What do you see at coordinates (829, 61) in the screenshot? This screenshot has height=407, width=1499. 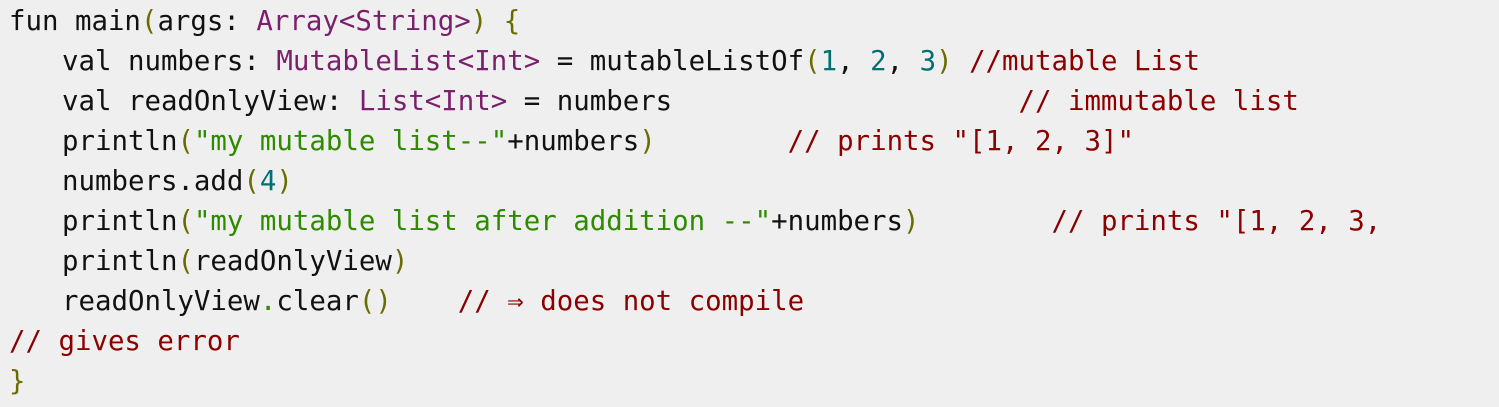 I see `code-token-number: 1` at bounding box center [829, 61].